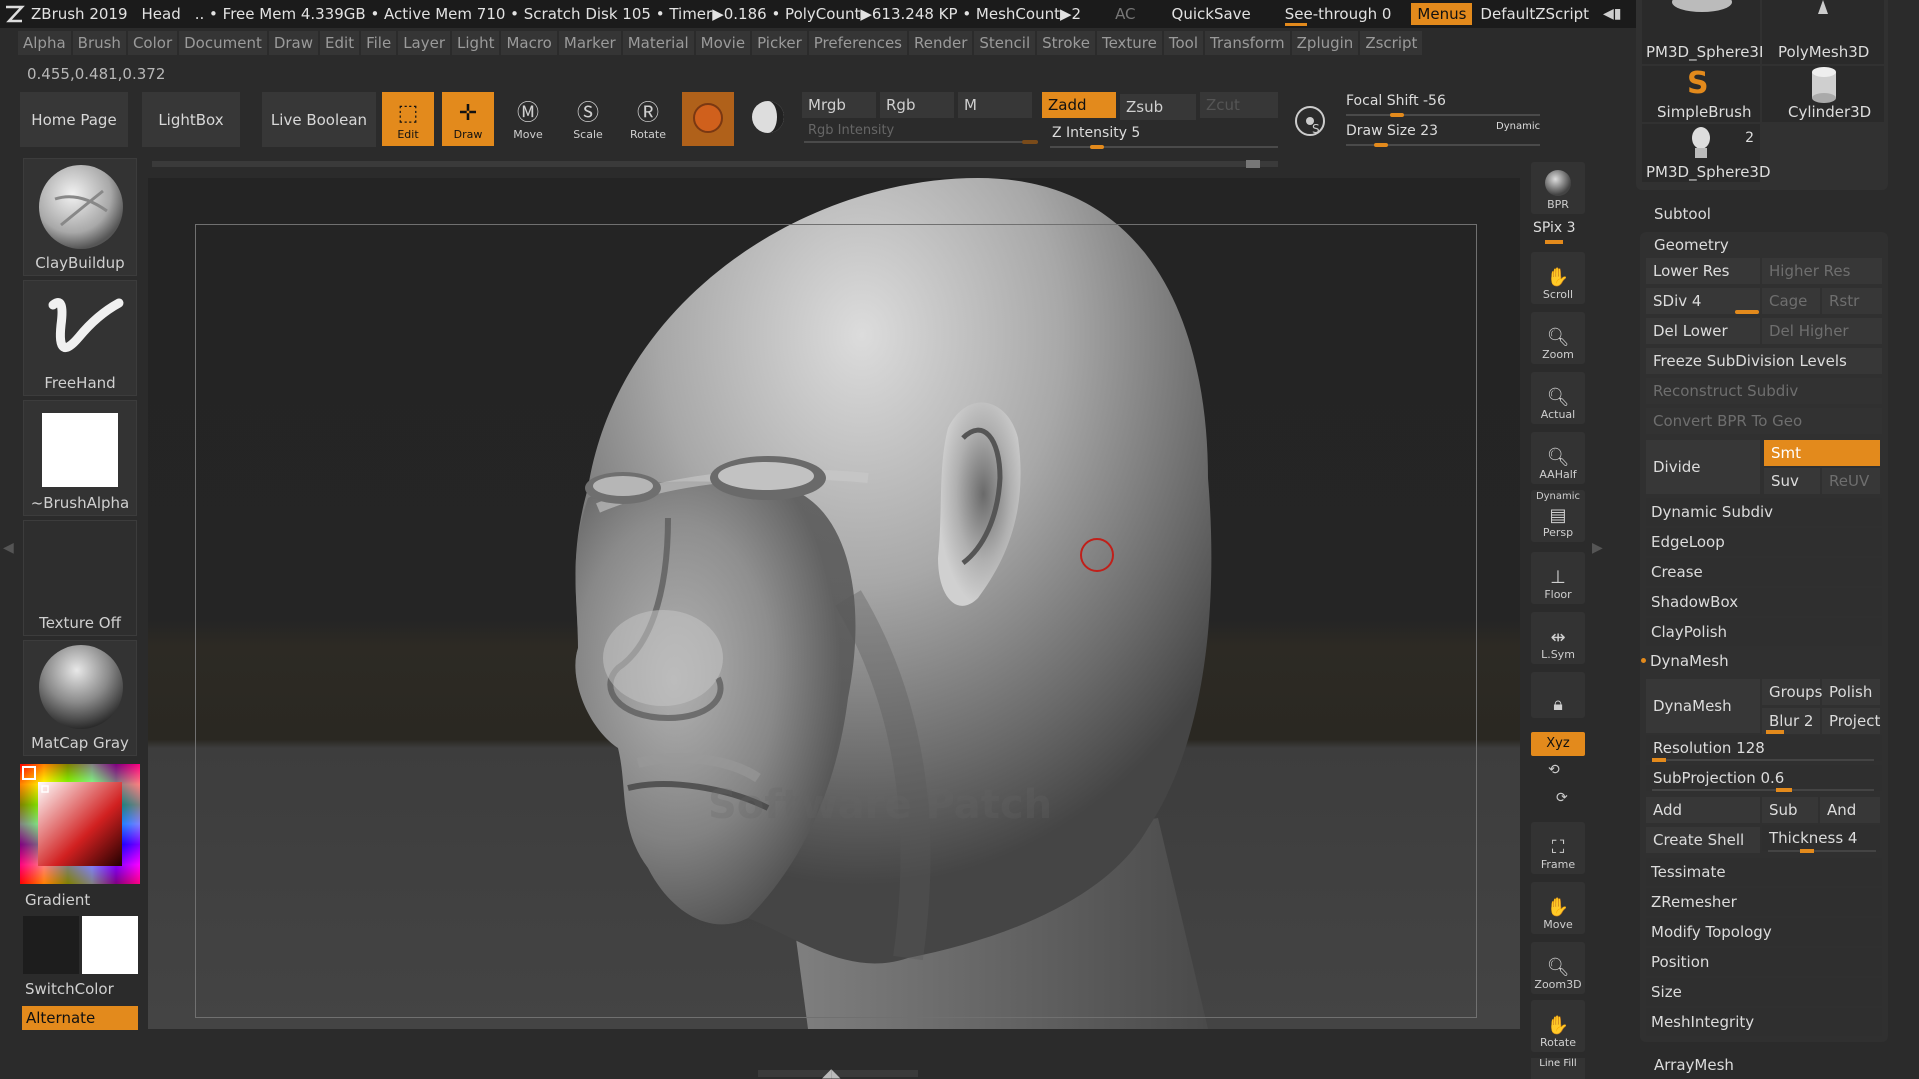 Image resolution: width=1919 pixels, height=1079 pixels. I want to click on size-section: Size, so click(1764, 992).